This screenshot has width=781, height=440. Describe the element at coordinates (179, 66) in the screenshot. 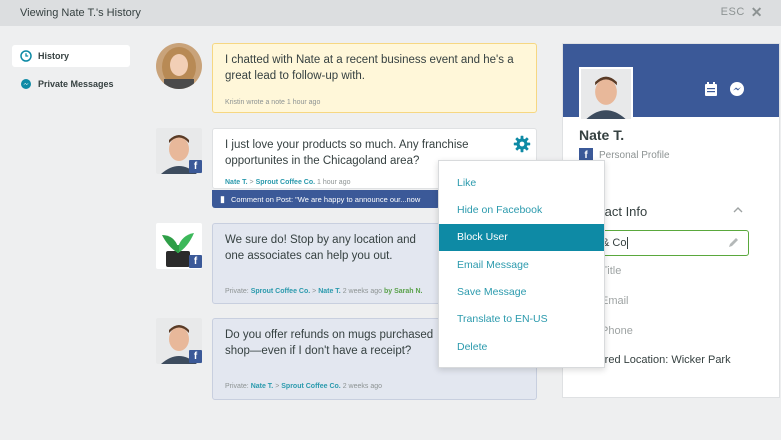

I see `avatar-kristin` at that location.